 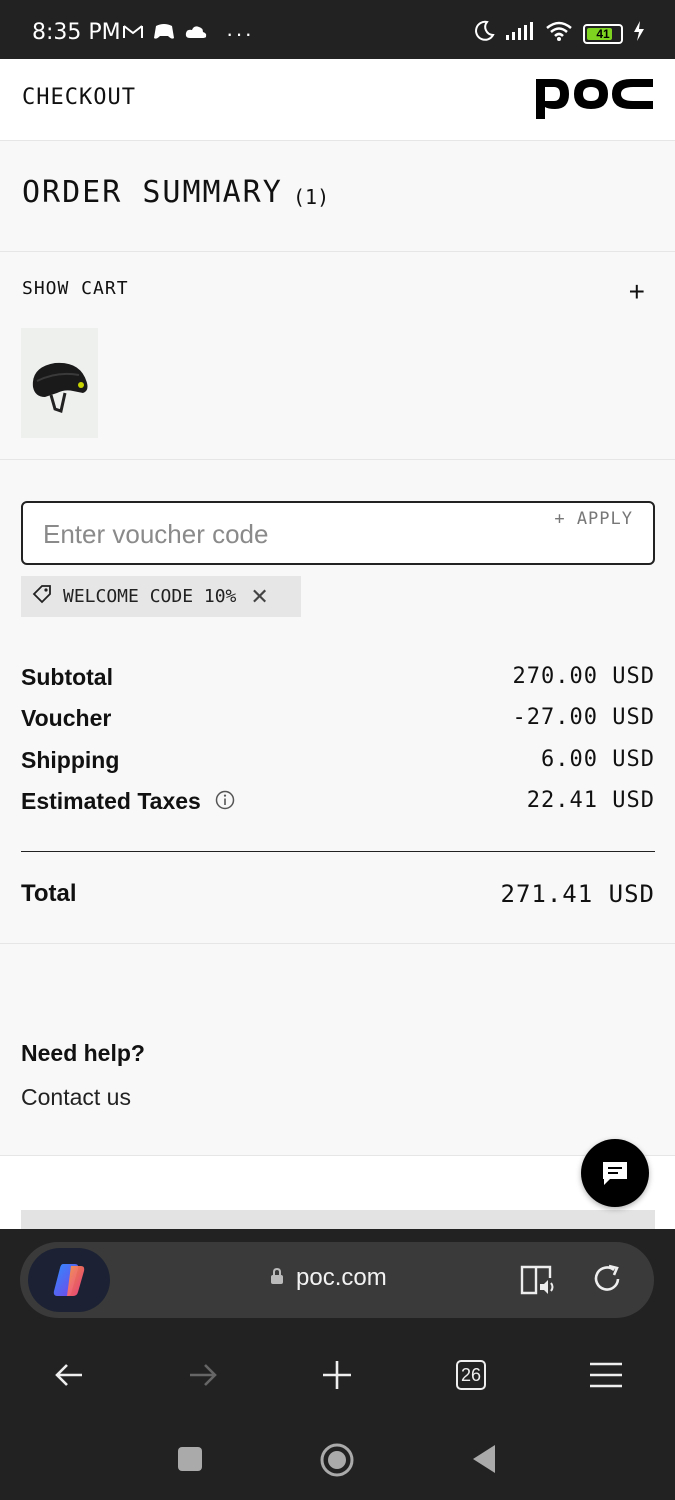 I want to click on forward-arrow-icon, so click(x=203, y=1375).